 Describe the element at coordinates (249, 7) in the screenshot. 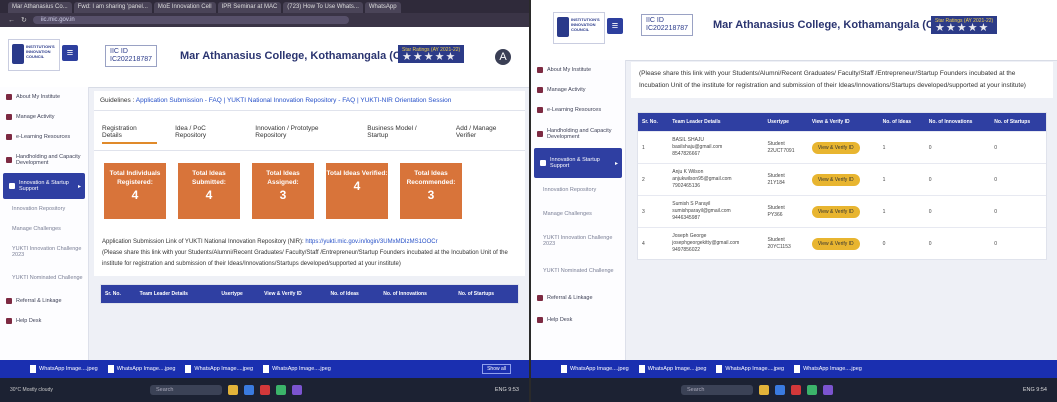

I see `browser-tab: IPR Seminar at MAC` at that location.